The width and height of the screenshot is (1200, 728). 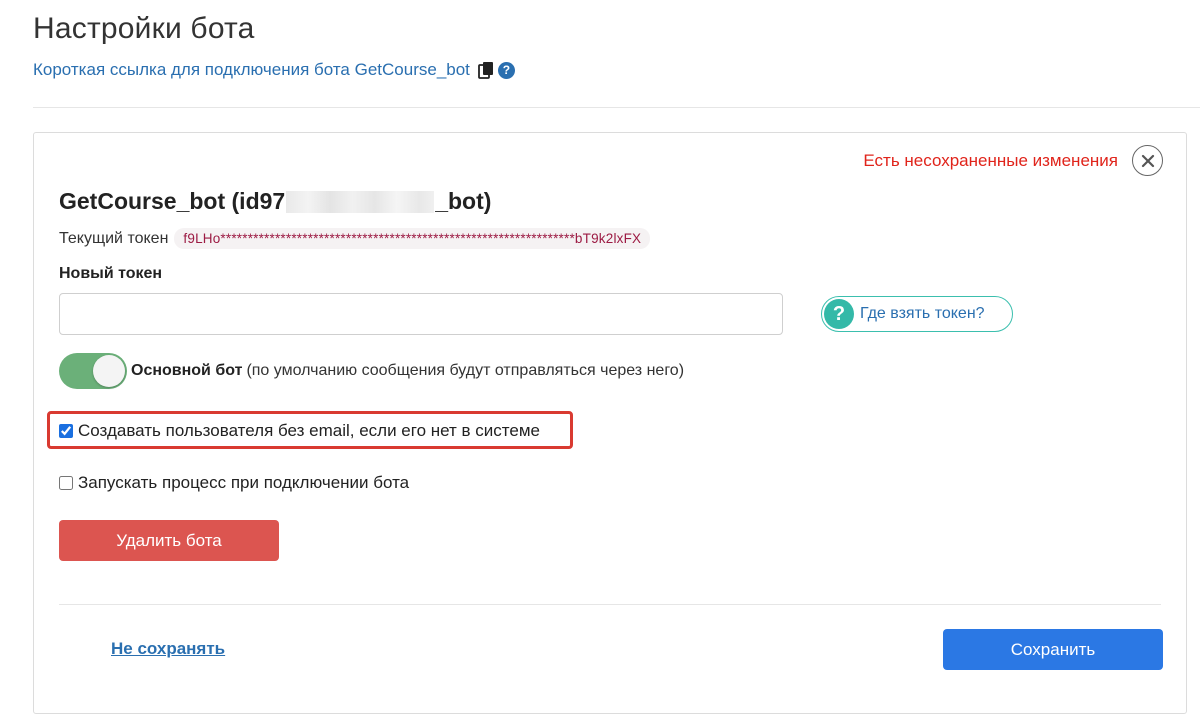 I want to click on redacted-id, so click(x=360, y=201).